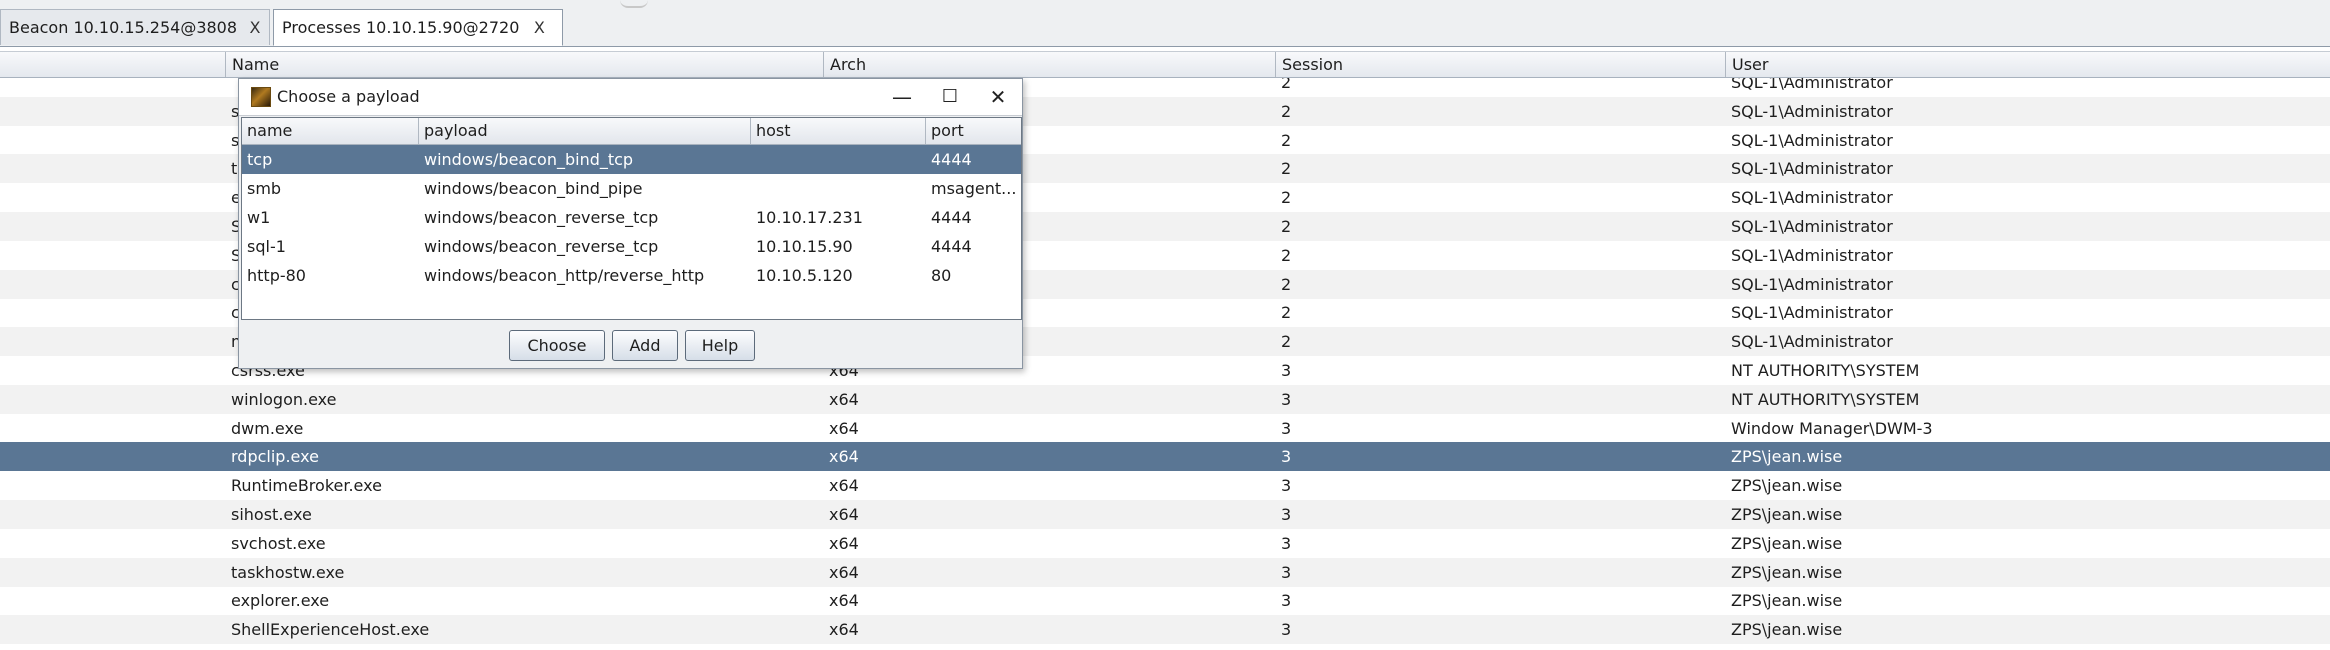  Describe the element at coordinates (123, 27) in the screenshot. I see `tab-label: Beacon 10.10.15.254@3808` at that location.